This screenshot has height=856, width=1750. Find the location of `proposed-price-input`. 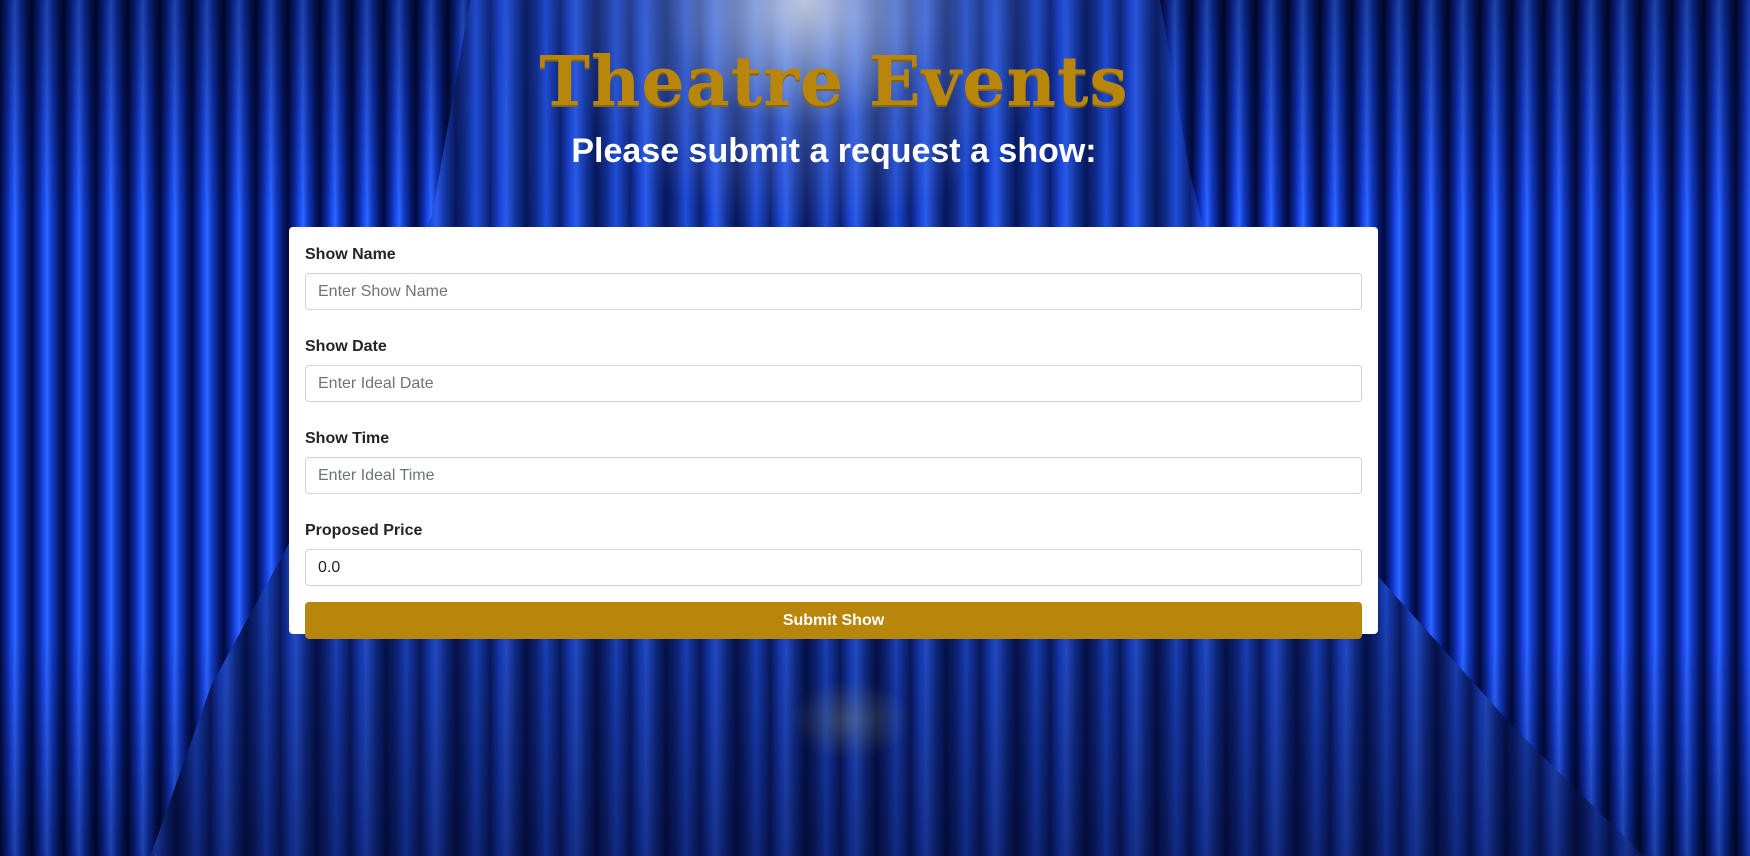

proposed-price-input is located at coordinates (833, 567).